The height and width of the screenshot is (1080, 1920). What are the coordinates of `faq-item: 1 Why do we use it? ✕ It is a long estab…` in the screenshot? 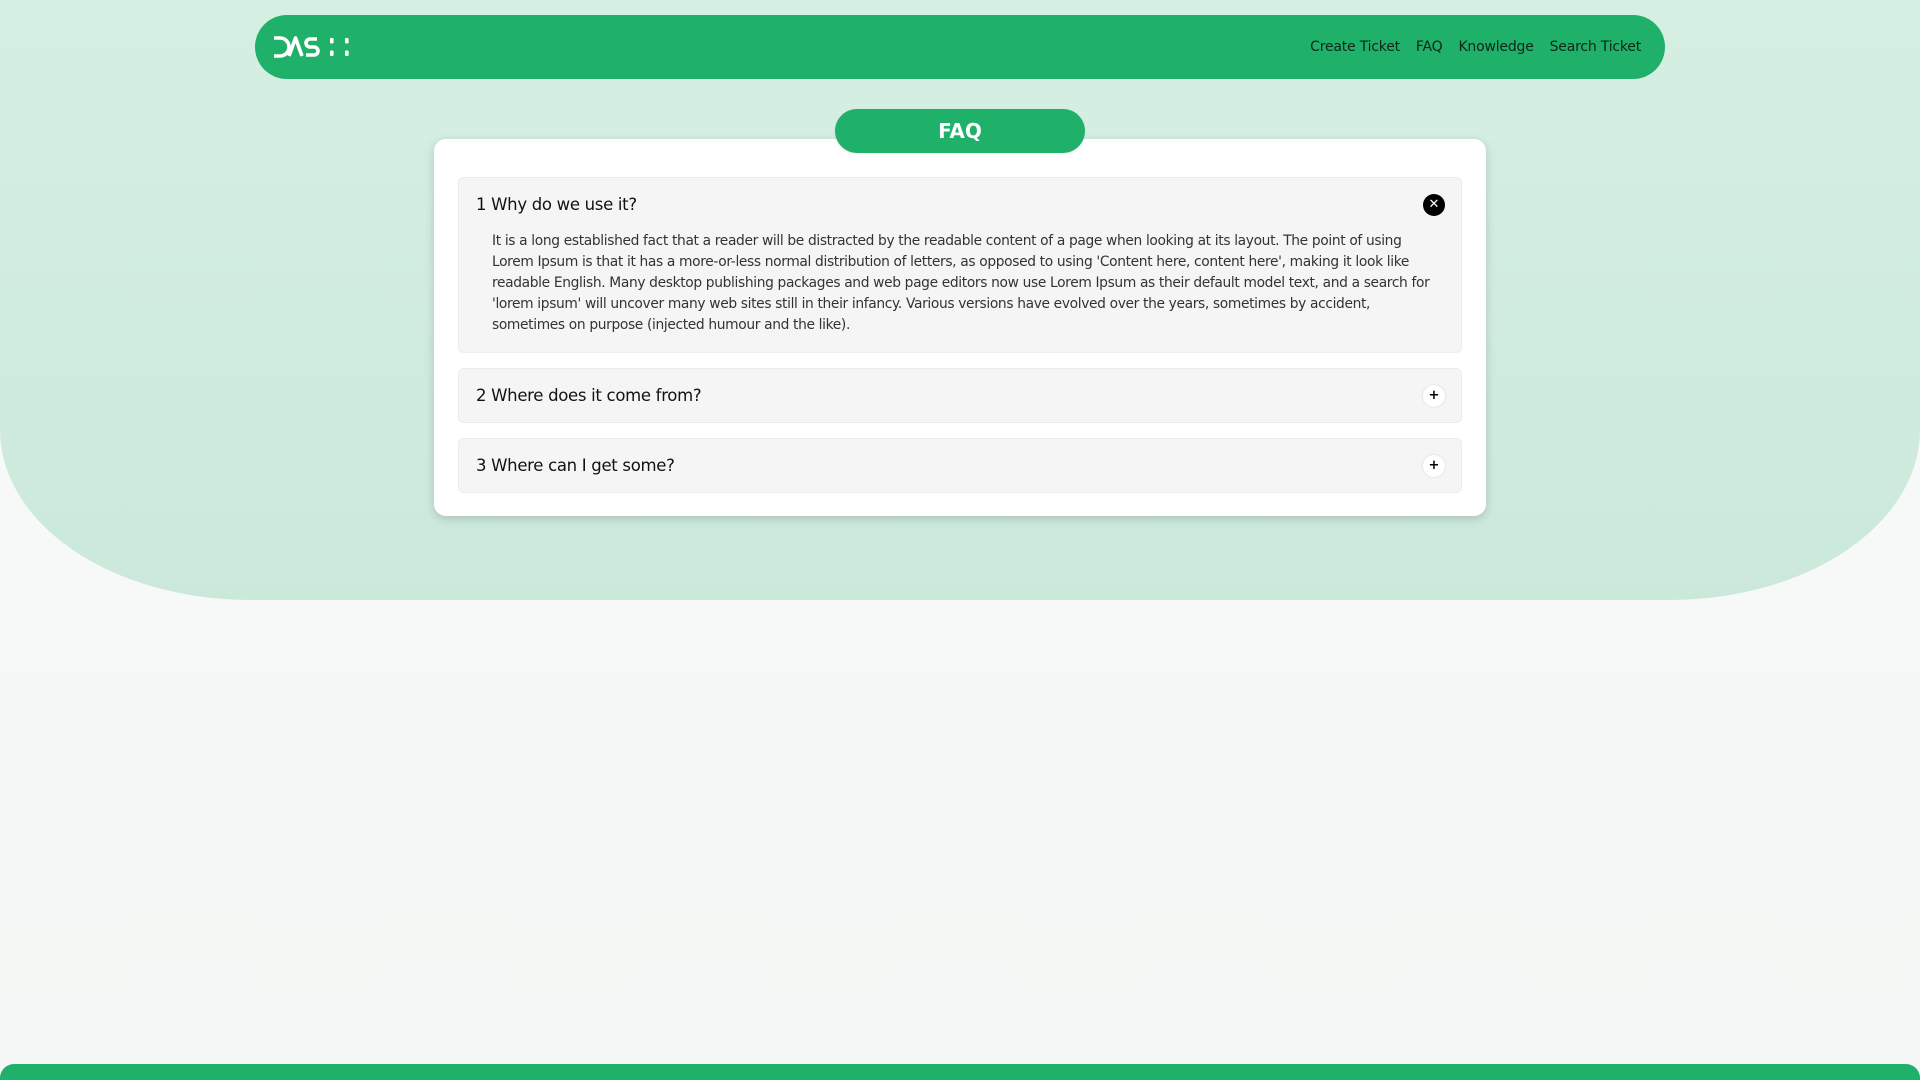 It's located at (960, 265).